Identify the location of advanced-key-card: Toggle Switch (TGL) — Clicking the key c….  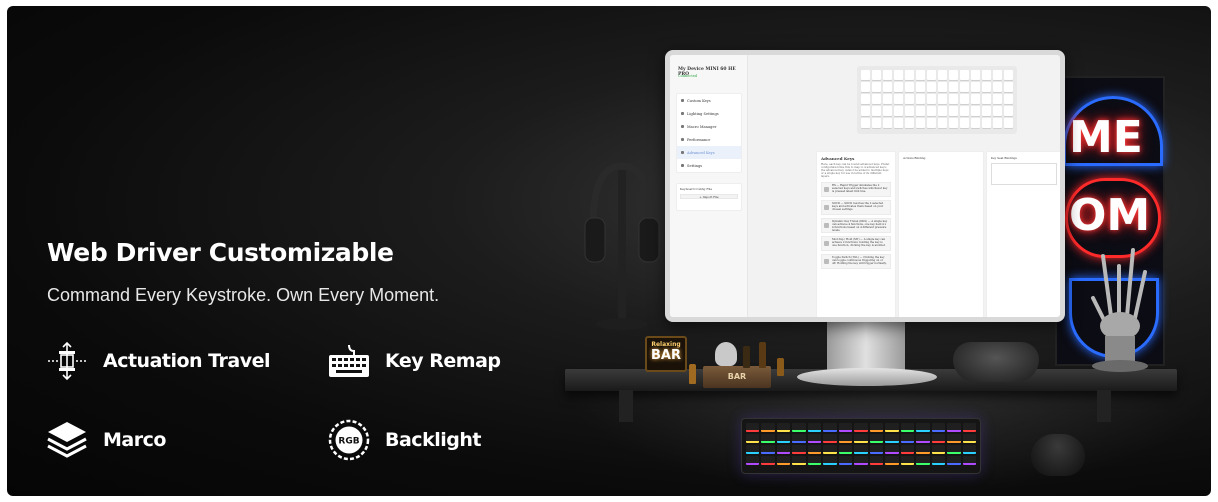
(856, 261).